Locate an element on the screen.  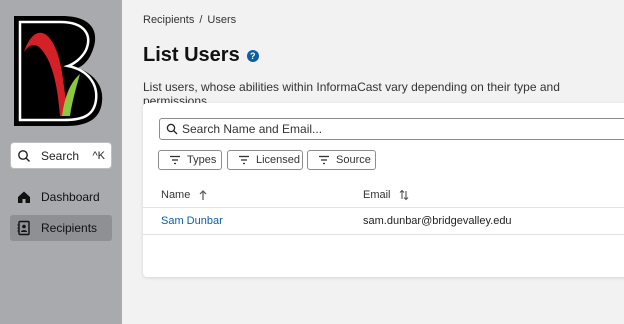
breadcrumb: Recipients / Users is located at coordinates (189, 20).